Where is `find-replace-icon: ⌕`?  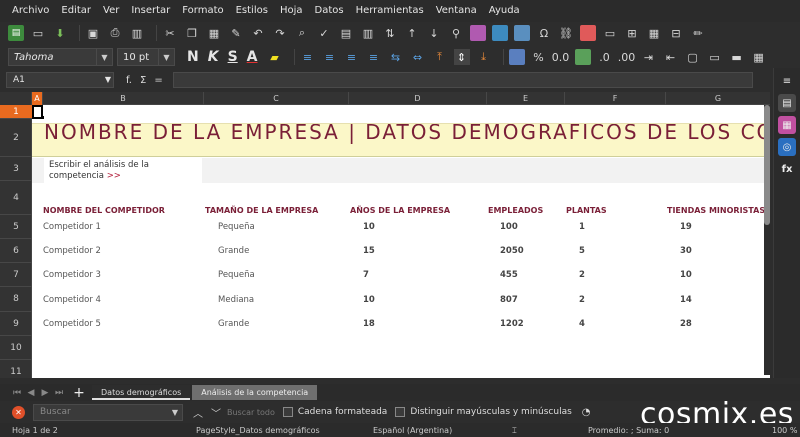 find-replace-icon: ⌕ is located at coordinates (302, 33).